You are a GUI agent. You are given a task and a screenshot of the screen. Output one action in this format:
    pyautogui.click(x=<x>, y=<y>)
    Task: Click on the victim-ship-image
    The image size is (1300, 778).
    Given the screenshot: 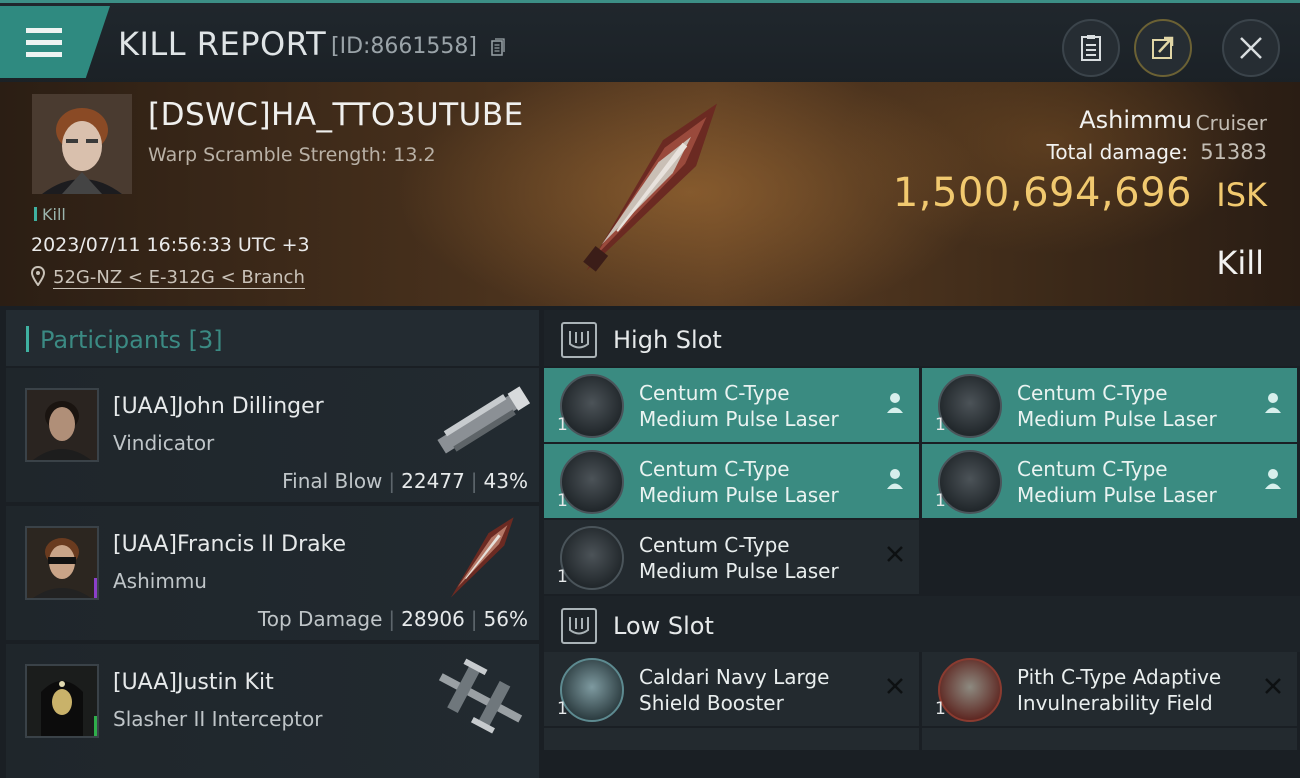 What is the action you would take?
    pyautogui.click(x=655, y=191)
    